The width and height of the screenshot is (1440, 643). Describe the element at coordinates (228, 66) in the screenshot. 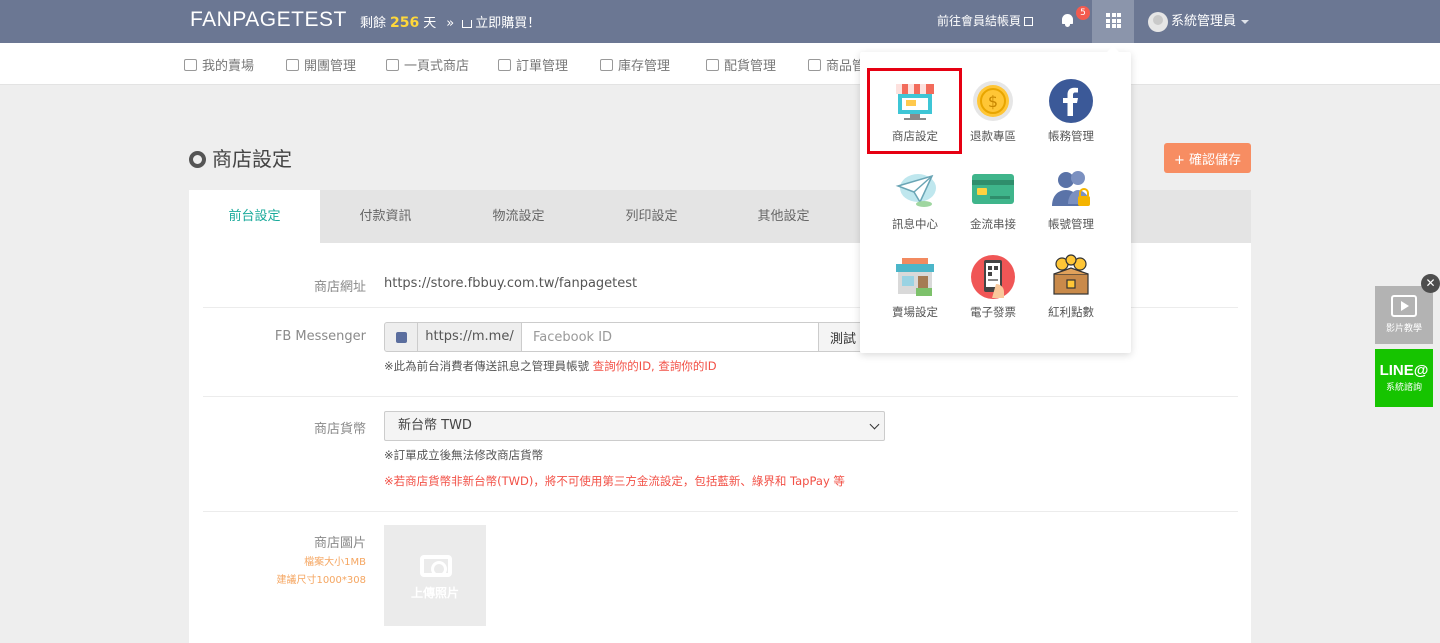

I see `subnav-label: 我的賣場` at that location.